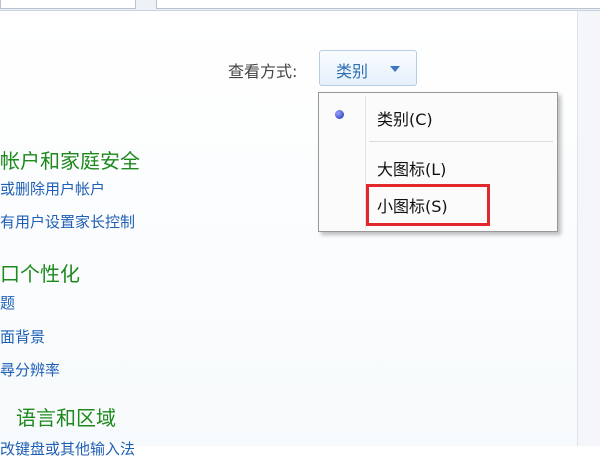 This screenshot has width=600, height=459. Describe the element at coordinates (66, 416) in the screenshot. I see `category-title-region-language: 语言和区域` at that location.